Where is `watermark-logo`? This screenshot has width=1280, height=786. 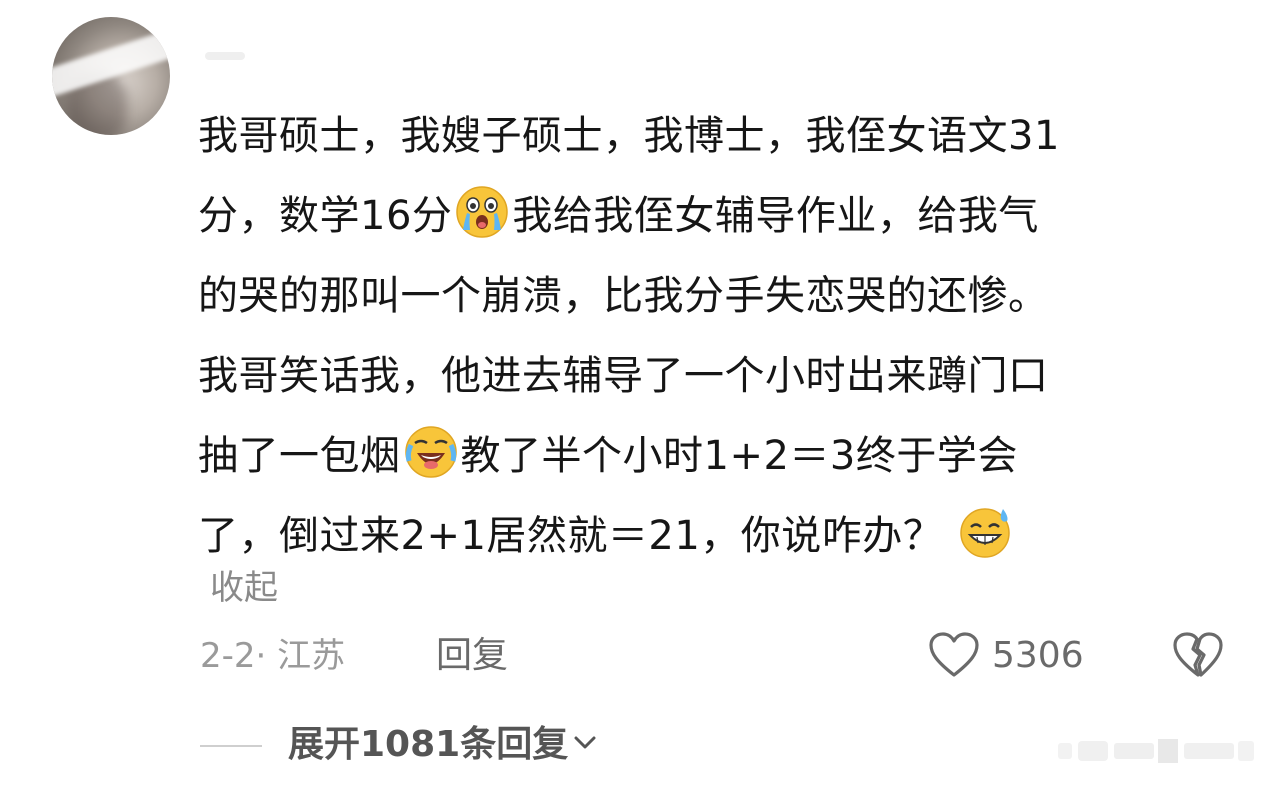
watermark-logo is located at coordinates (1156, 751).